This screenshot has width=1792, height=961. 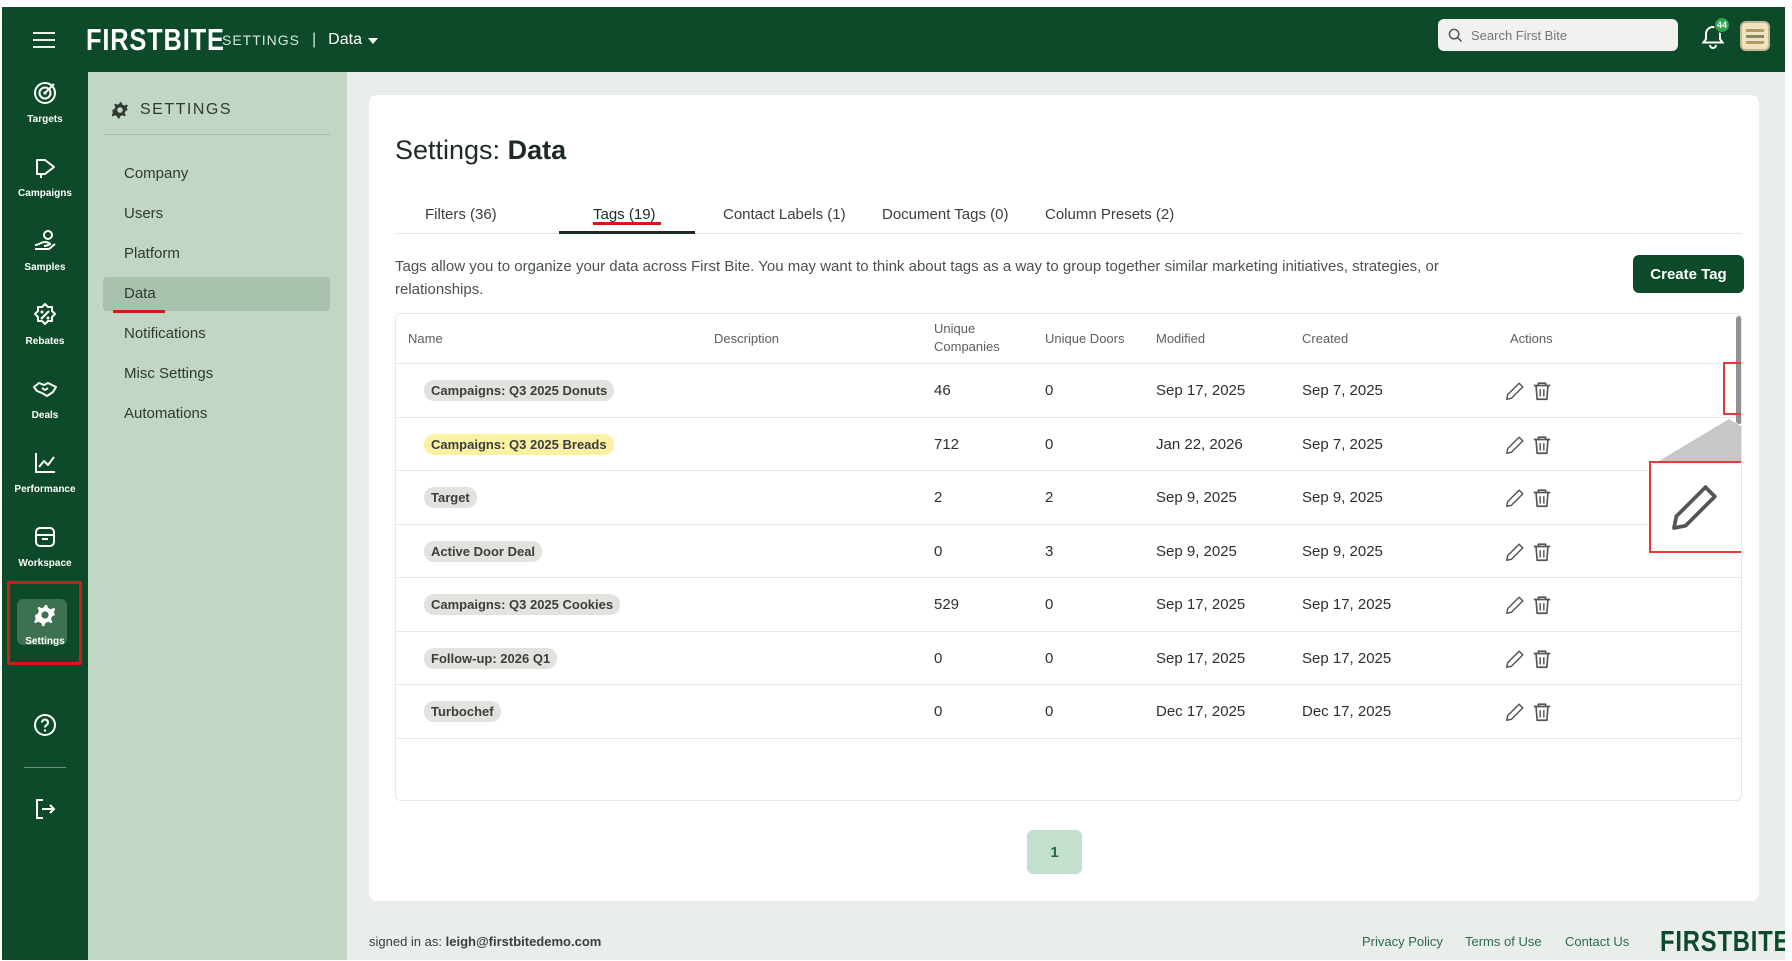 I want to click on table-row: Active Door Deal 0 3 Sep 9, 2025 Sep 9, 2025, so click(x=1068, y=552).